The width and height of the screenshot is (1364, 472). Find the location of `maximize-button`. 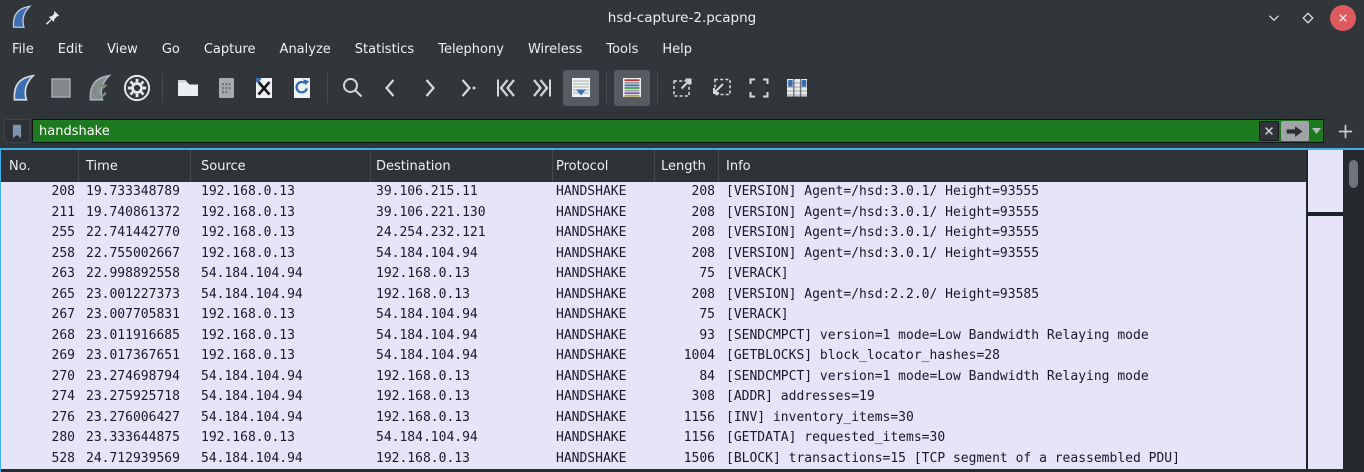

maximize-button is located at coordinates (1308, 18).